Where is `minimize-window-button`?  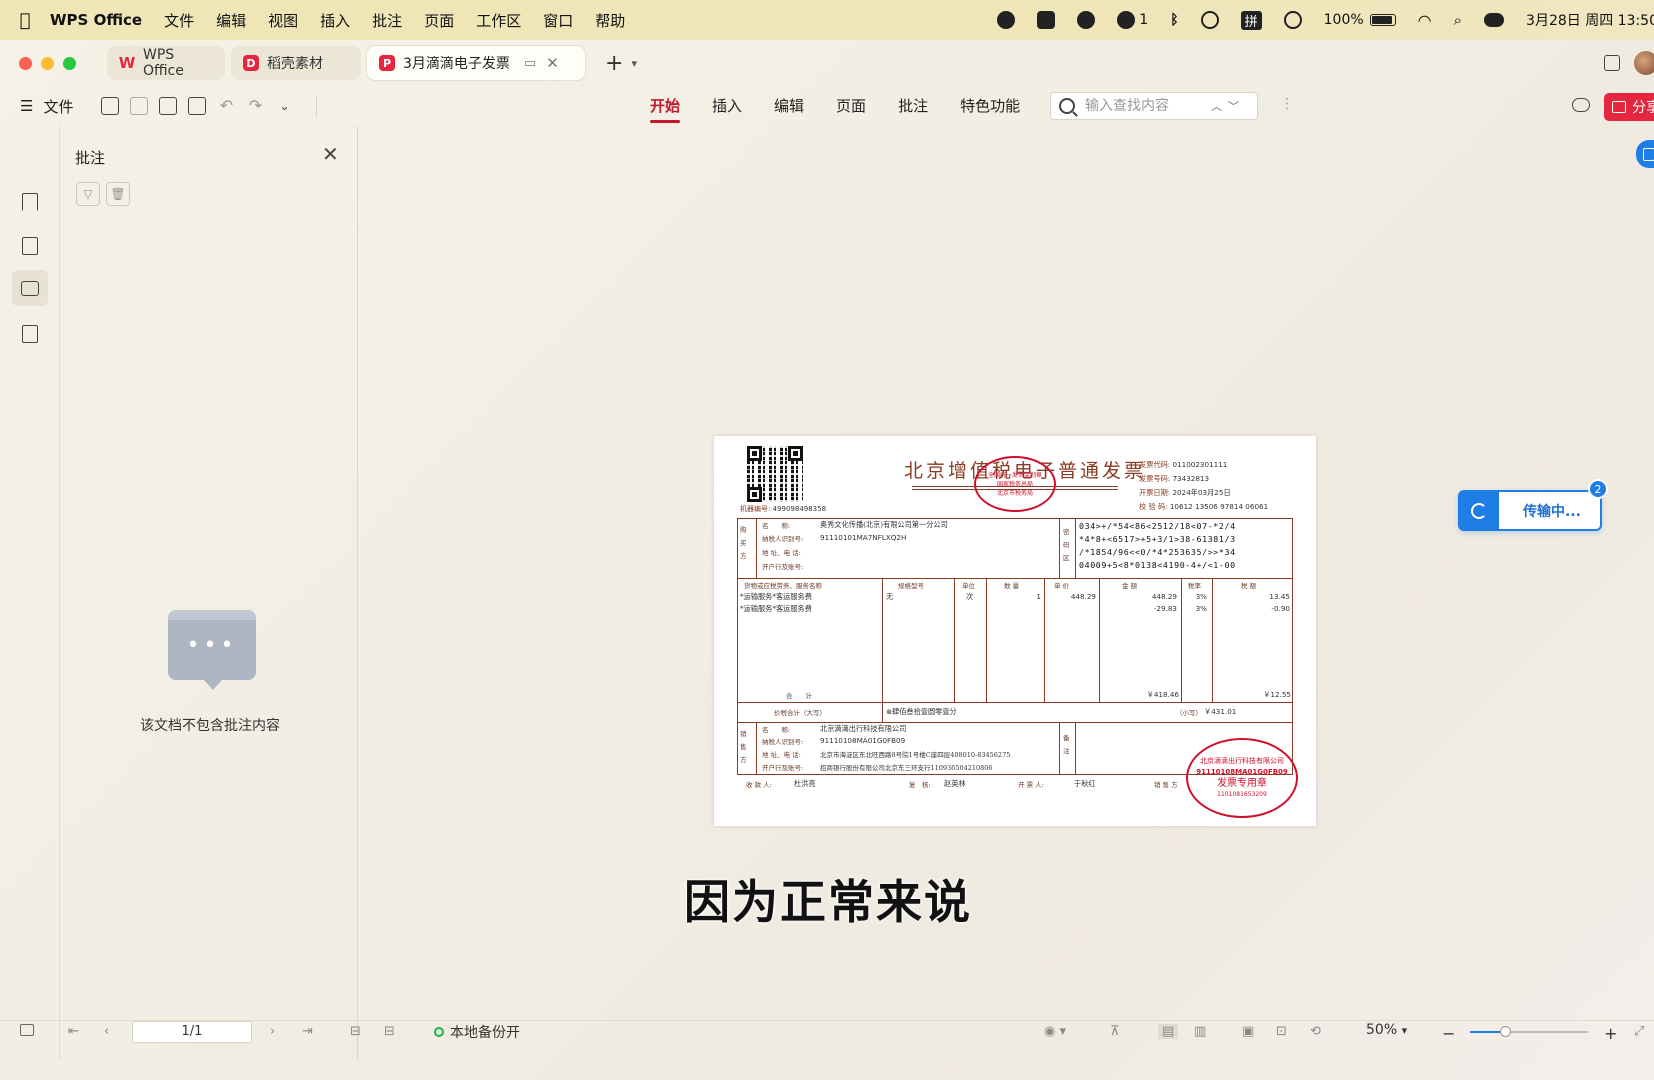
minimize-window-button is located at coordinates (47, 63).